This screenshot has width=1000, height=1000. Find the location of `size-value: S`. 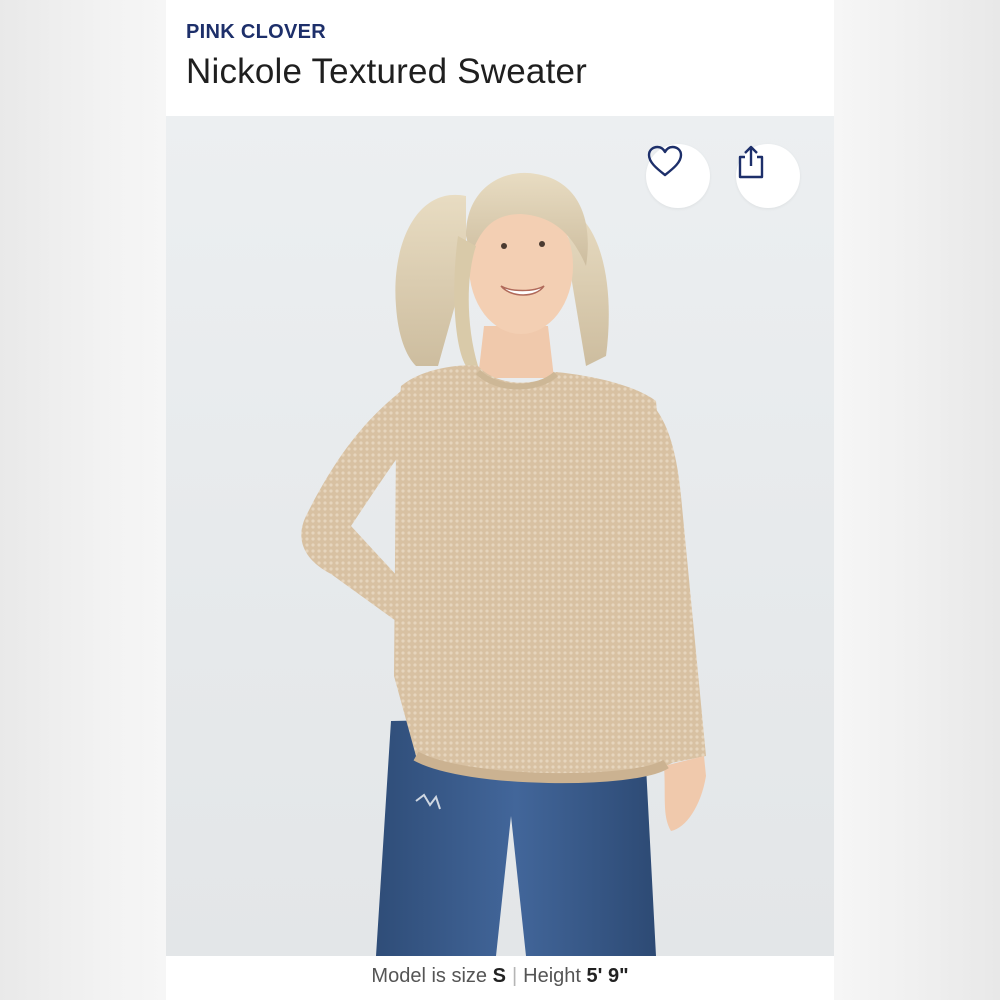

size-value: S is located at coordinates (499, 976).